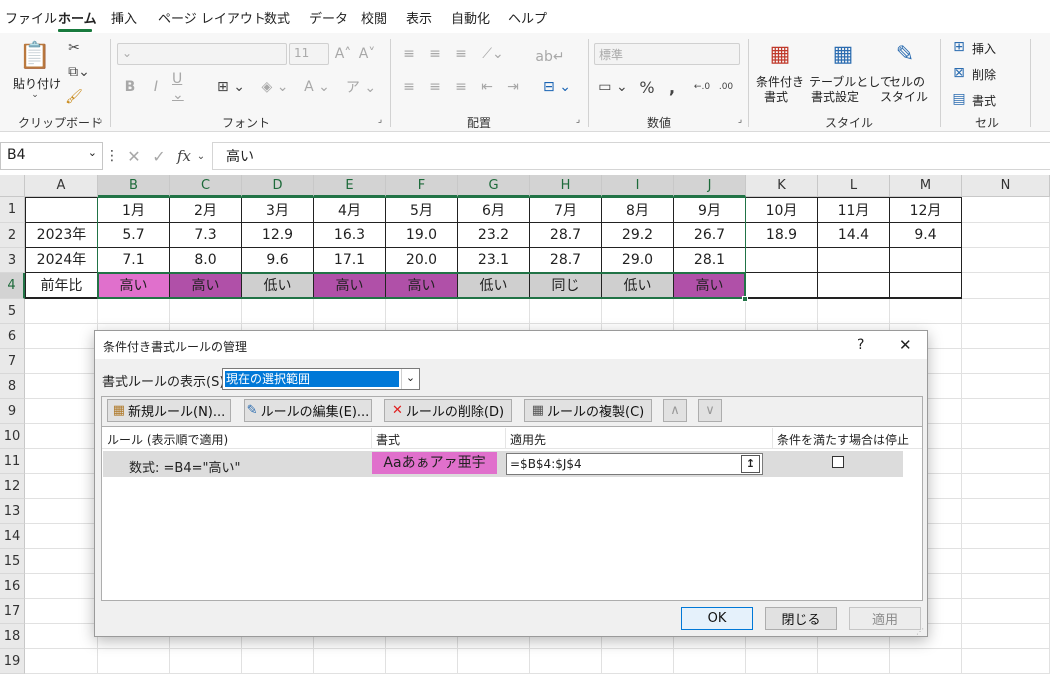 This screenshot has width=1050, height=674. Describe the element at coordinates (12, 361) in the screenshot. I see `row-header-7: 7` at that location.